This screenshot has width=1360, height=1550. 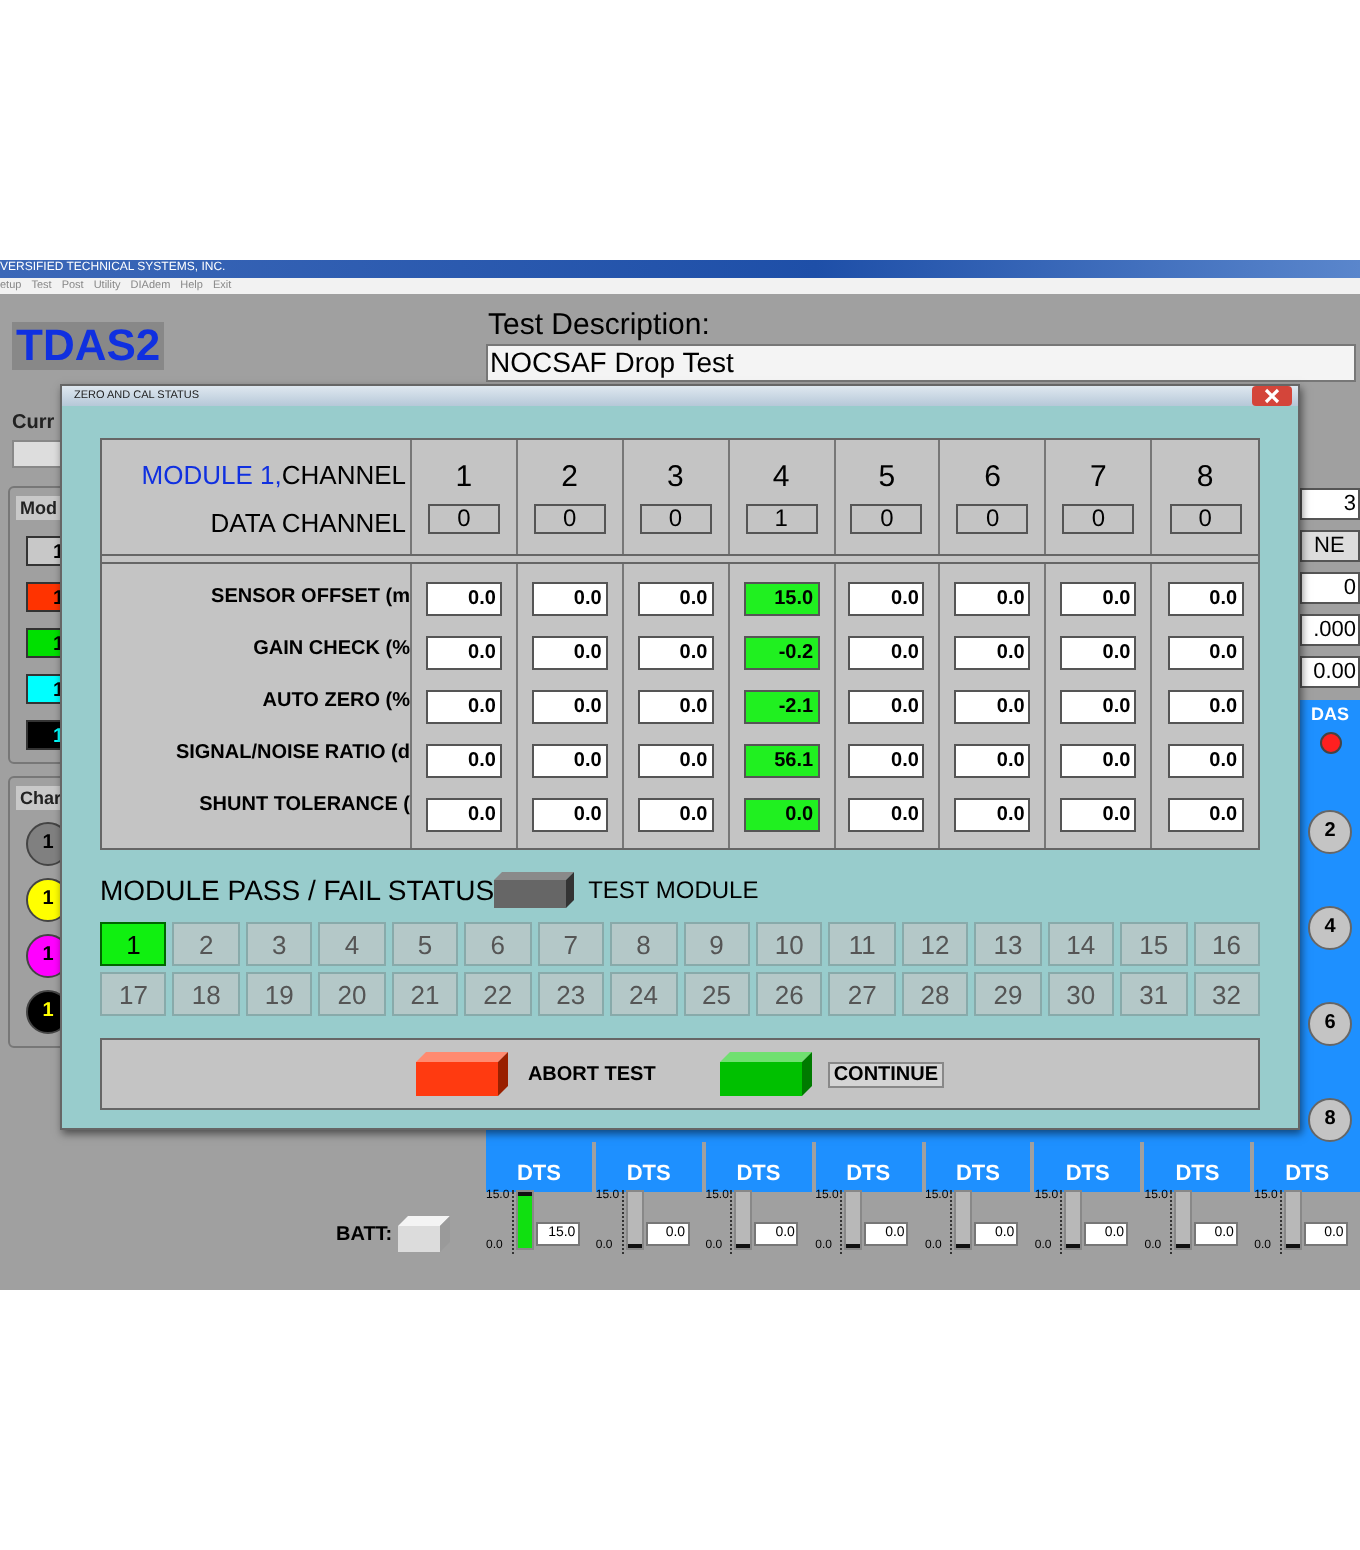 What do you see at coordinates (1330, 630) in the screenshot?
I see `value-field: .000` at bounding box center [1330, 630].